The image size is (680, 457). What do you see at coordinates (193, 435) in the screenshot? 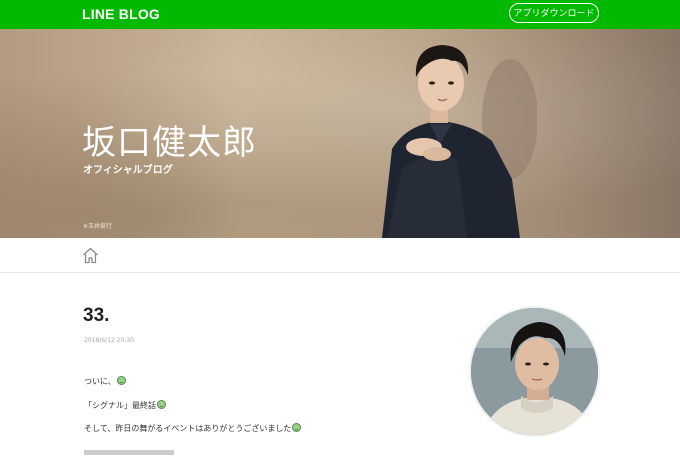
I see `post-line: そして、昨日の舞がるイベントはありがとうございました` at bounding box center [193, 435].